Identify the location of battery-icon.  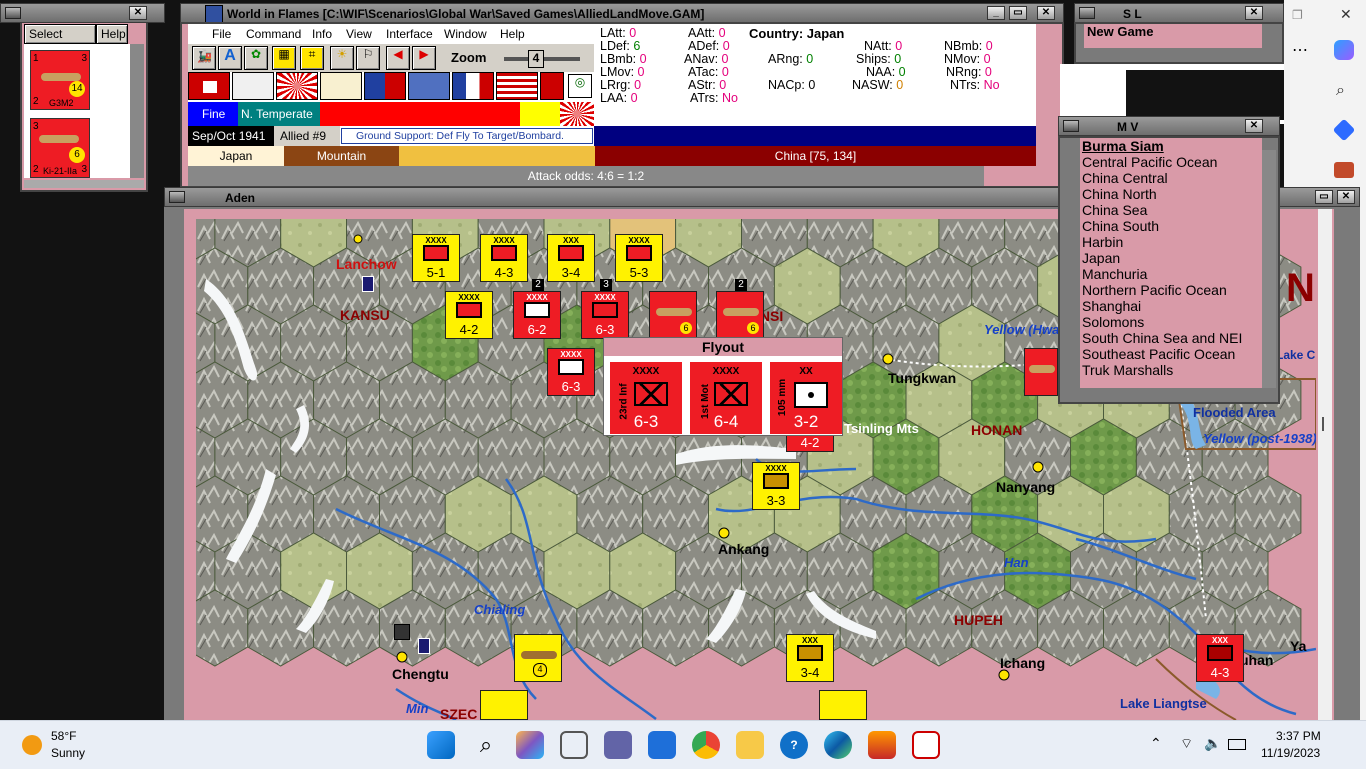
(1237, 744).